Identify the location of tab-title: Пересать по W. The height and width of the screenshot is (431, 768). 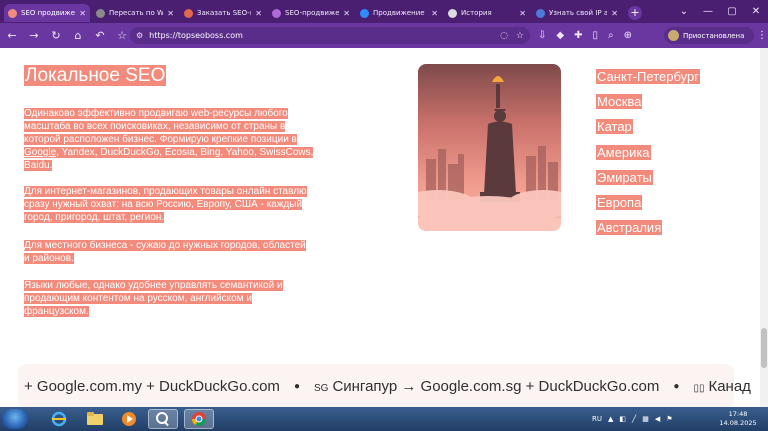
(136, 13).